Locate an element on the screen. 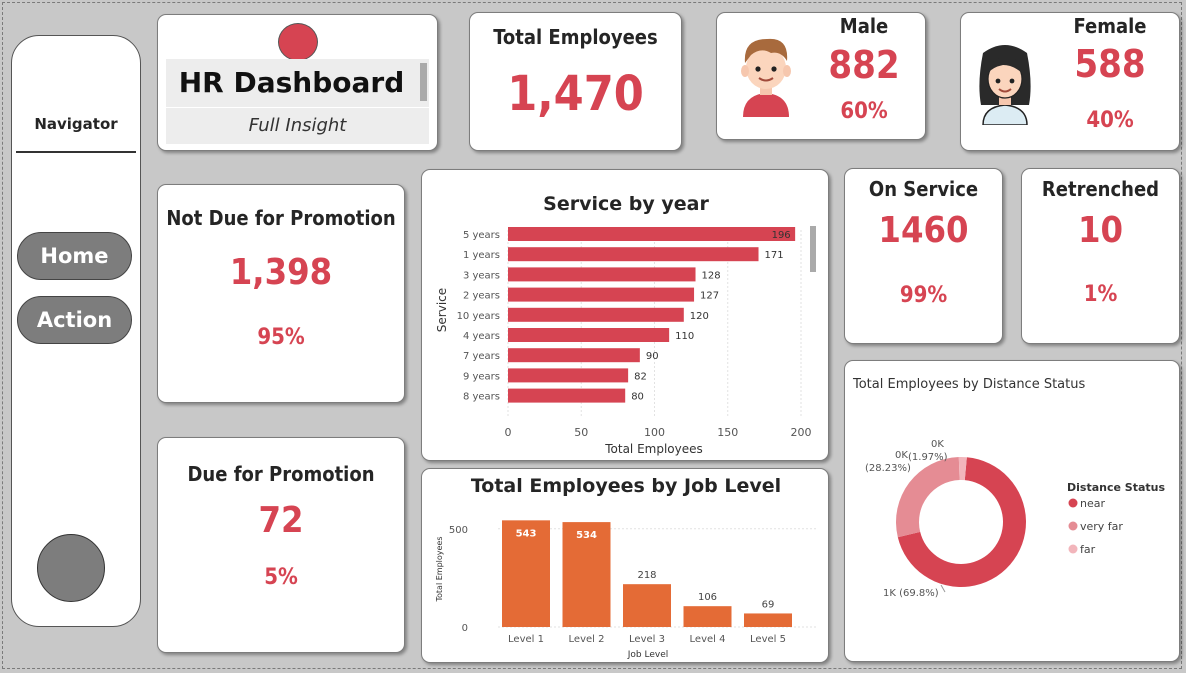  total-employees-value: 1,470 is located at coordinates (575, 94).